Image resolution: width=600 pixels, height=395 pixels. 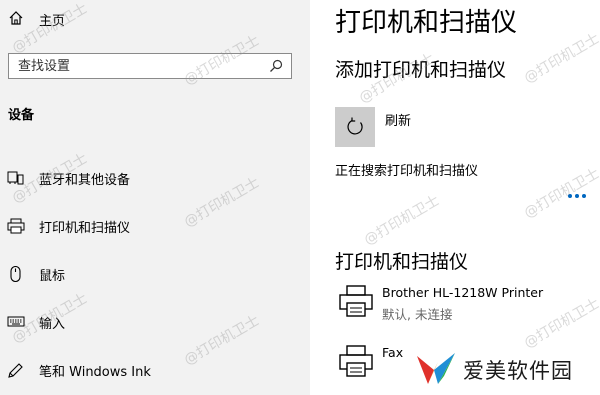 I want to click on refresh-button, so click(x=355, y=127).